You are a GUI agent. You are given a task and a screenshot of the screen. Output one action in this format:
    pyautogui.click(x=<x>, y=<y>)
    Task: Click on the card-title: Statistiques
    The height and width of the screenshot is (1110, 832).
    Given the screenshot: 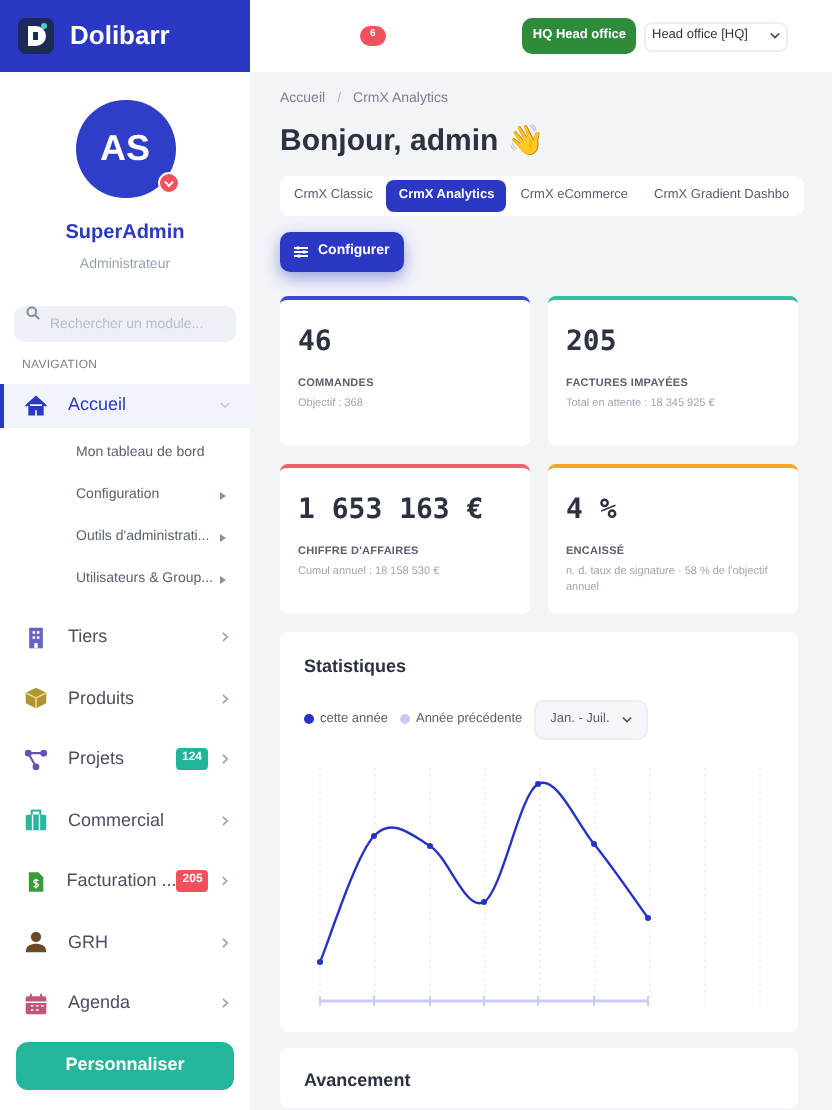 What is the action you would take?
    pyautogui.click(x=356, y=667)
    